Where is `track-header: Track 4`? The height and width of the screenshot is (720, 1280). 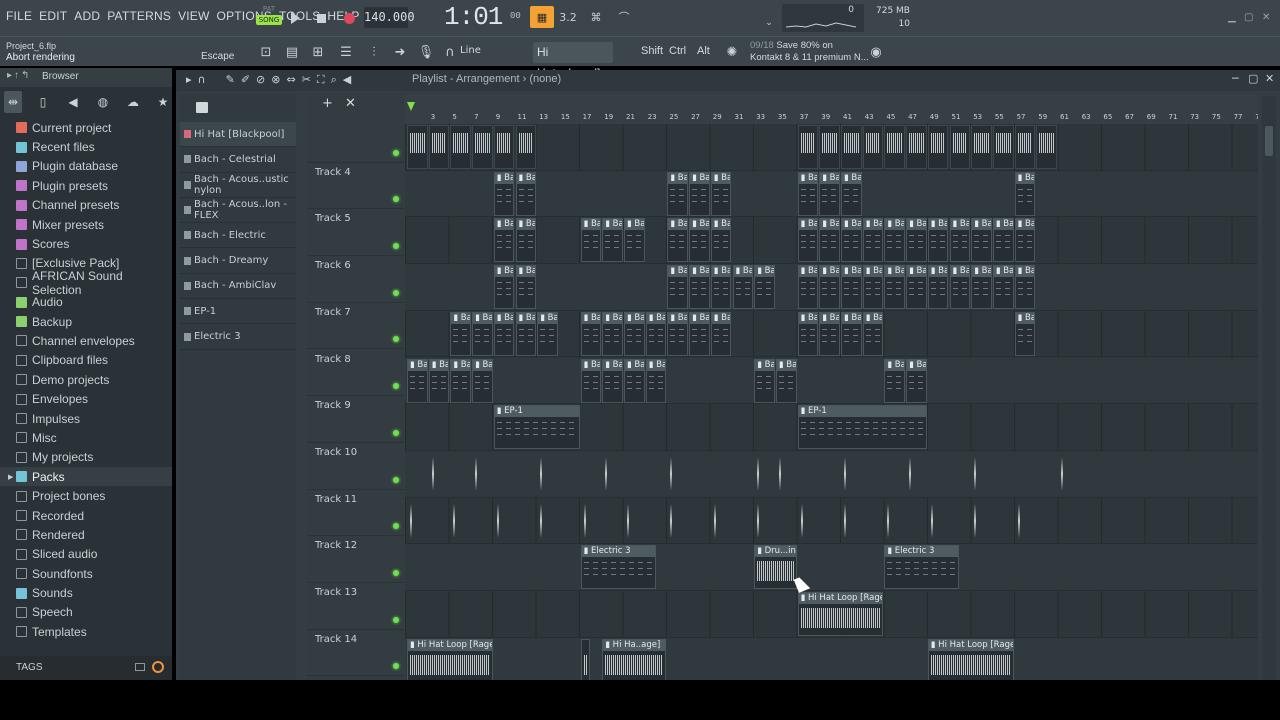
track-header: Track 4 is located at coordinates (355, 186).